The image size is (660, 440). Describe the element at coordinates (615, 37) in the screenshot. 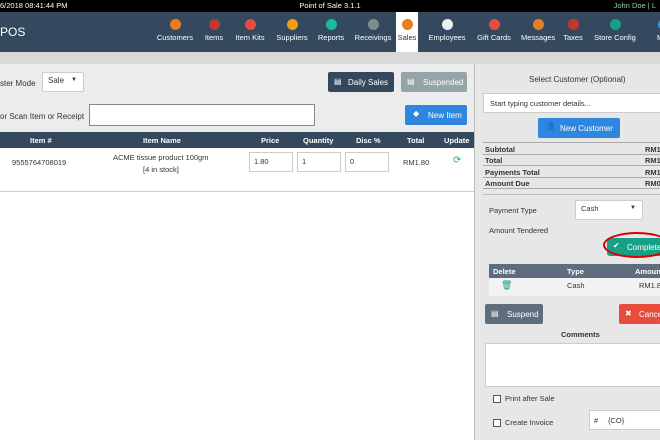

I see `nav-label: Store Config` at that location.